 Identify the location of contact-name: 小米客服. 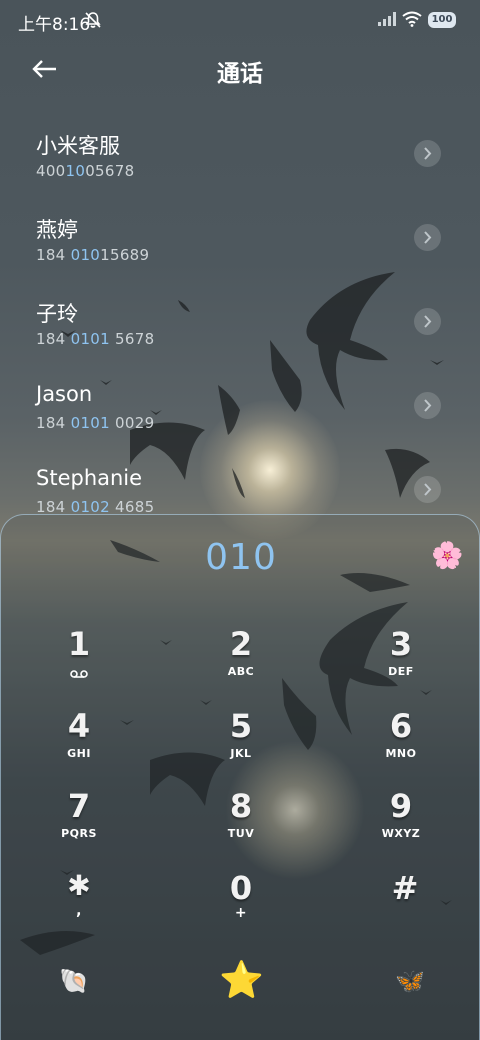
(78, 146).